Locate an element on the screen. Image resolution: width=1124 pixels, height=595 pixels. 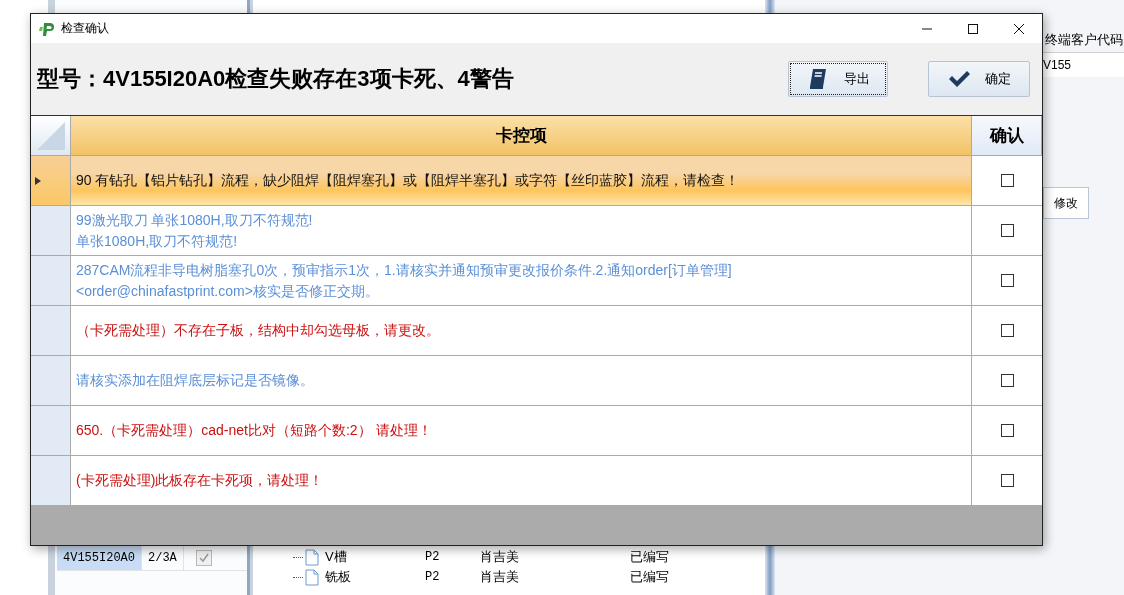
tree-item: V槽 is located at coordinates (375, 557).